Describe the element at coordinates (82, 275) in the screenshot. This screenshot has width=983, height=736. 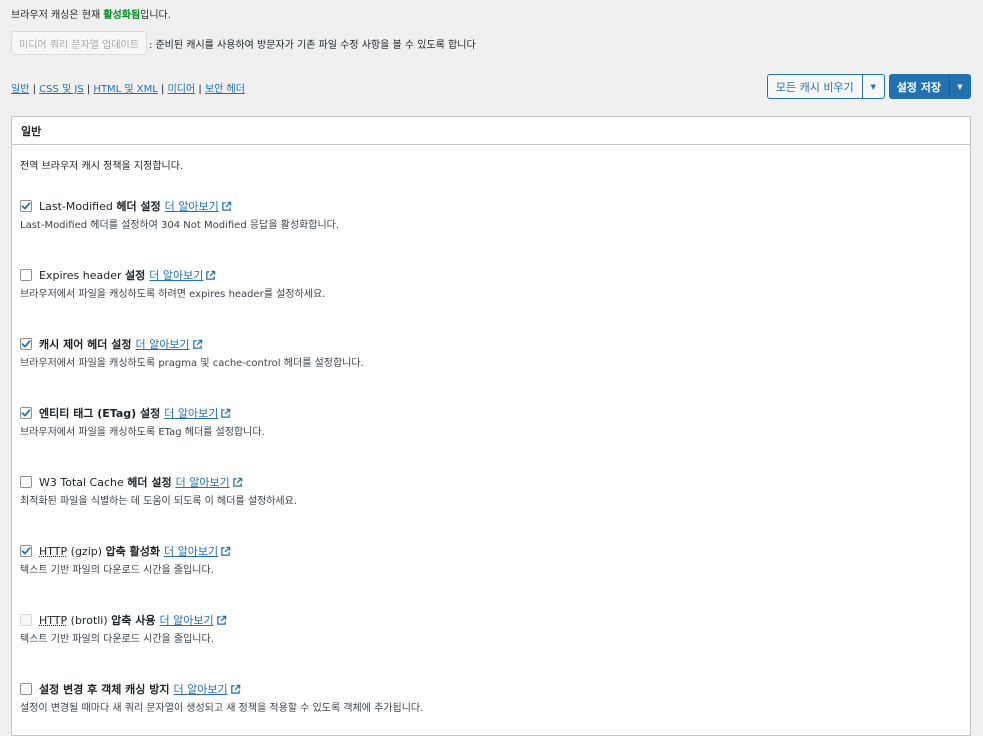
I see `setting-label-text: Expires header` at that location.